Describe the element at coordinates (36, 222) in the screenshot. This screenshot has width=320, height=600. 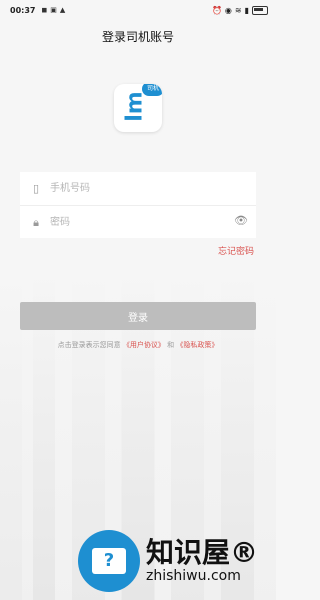
I see `lock-icon: 🔒︎` at that location.